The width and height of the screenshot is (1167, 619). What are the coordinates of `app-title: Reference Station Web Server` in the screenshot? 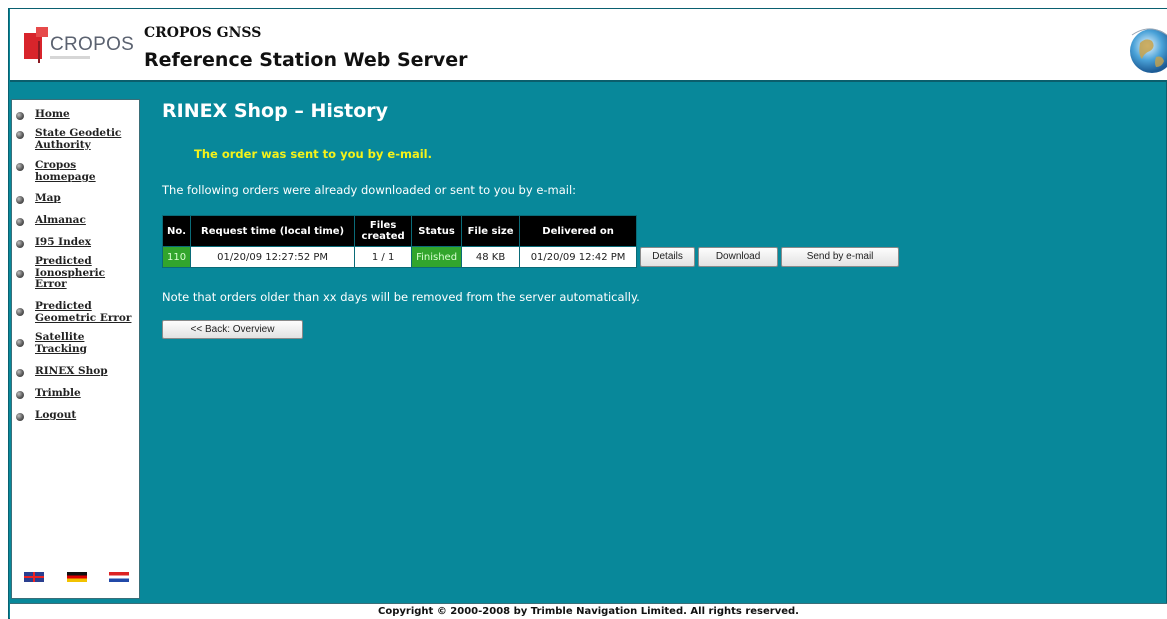 It's located at (306, 60).